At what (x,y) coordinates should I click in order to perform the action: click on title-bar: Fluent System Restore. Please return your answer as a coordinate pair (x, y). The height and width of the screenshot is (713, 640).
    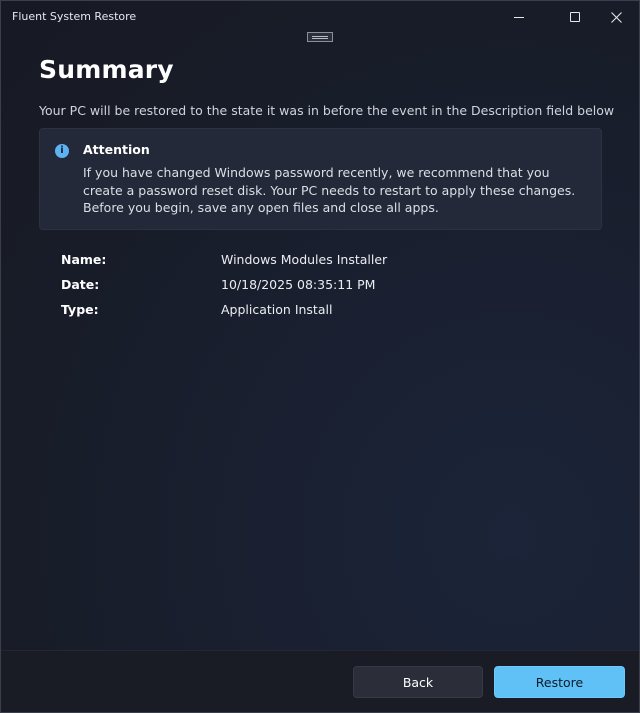
    Looking at the image, I should click on (320, 17).